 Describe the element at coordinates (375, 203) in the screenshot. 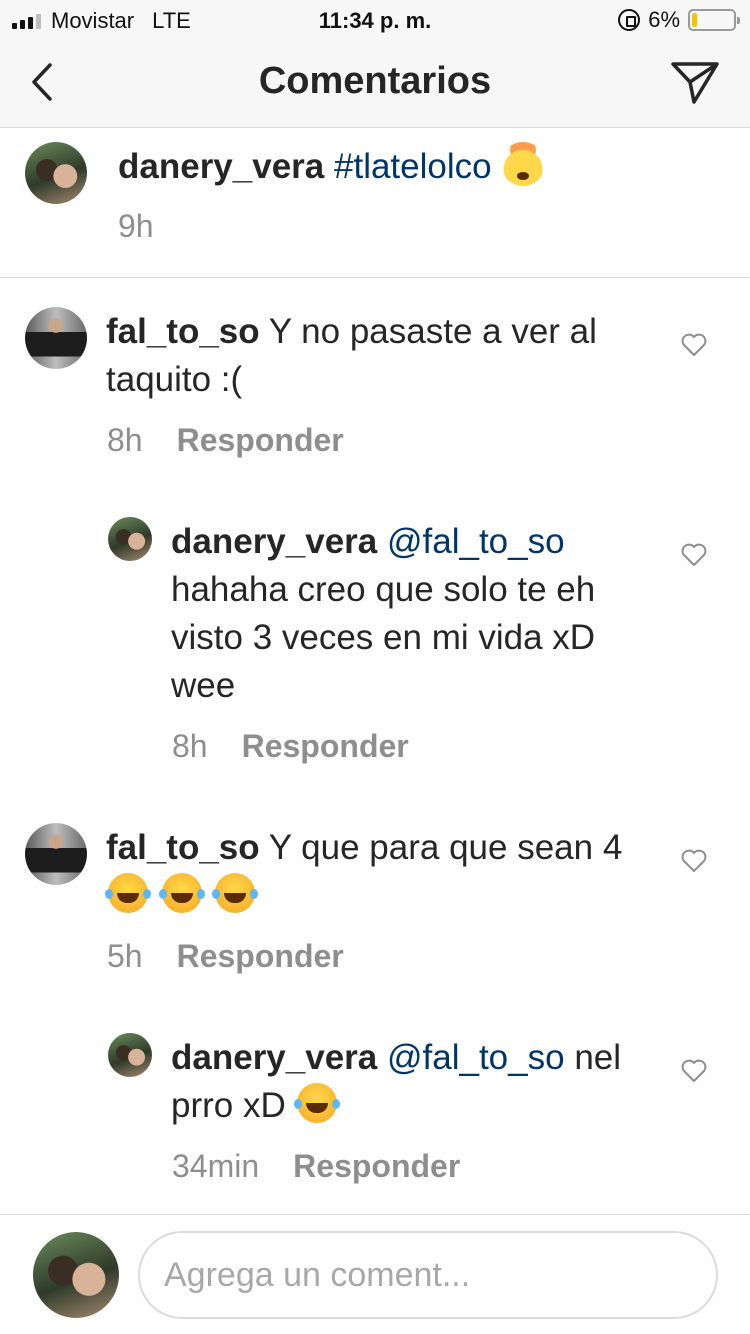

I see `post-caption: danery_vera #tlatelolco 9h` at that location.